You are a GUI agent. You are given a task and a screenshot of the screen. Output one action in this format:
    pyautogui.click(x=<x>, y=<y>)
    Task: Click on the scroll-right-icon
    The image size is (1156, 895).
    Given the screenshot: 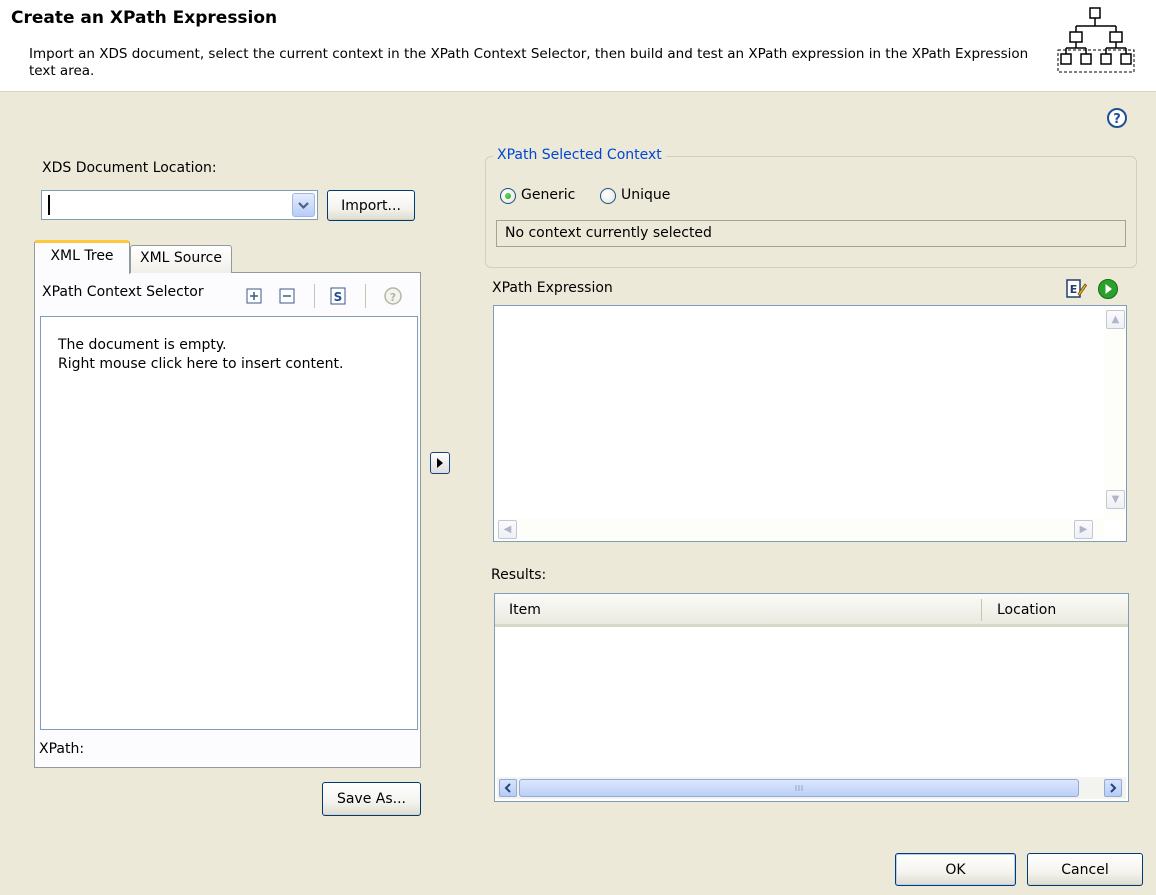 What is the action you would take?
    pyautogui.click(x=1113, y=788)
    